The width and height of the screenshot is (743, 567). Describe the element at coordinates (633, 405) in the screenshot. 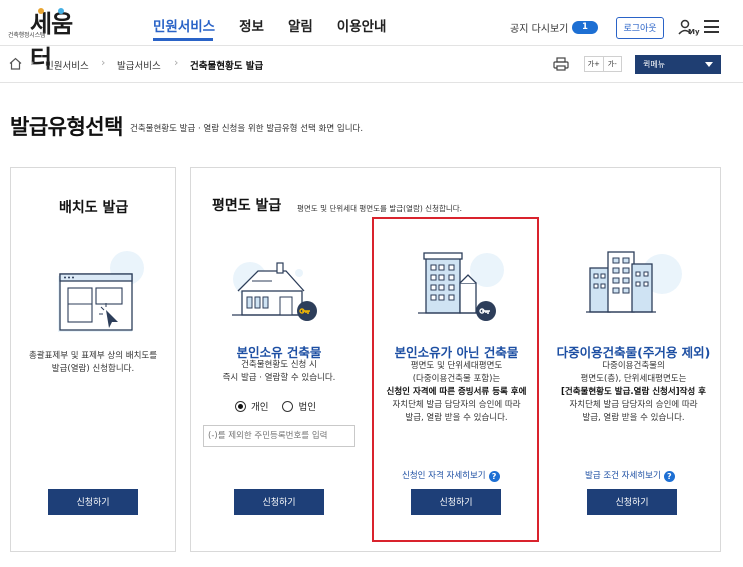

I see `description-line: 자치단체 발급 담당자의 승인에 따라` at that location.